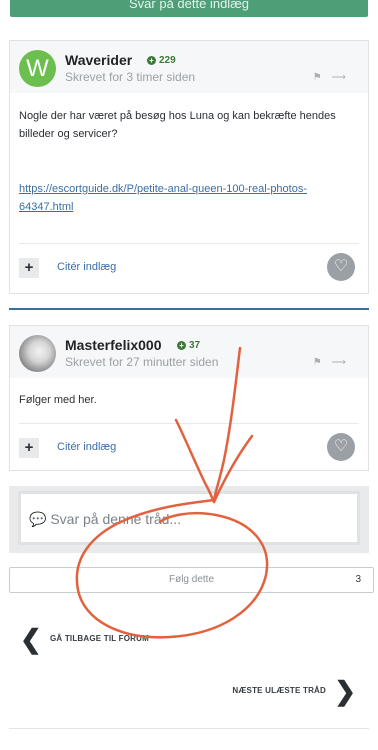  I want to click on follow-label: Følg dette, so click(191, 579).